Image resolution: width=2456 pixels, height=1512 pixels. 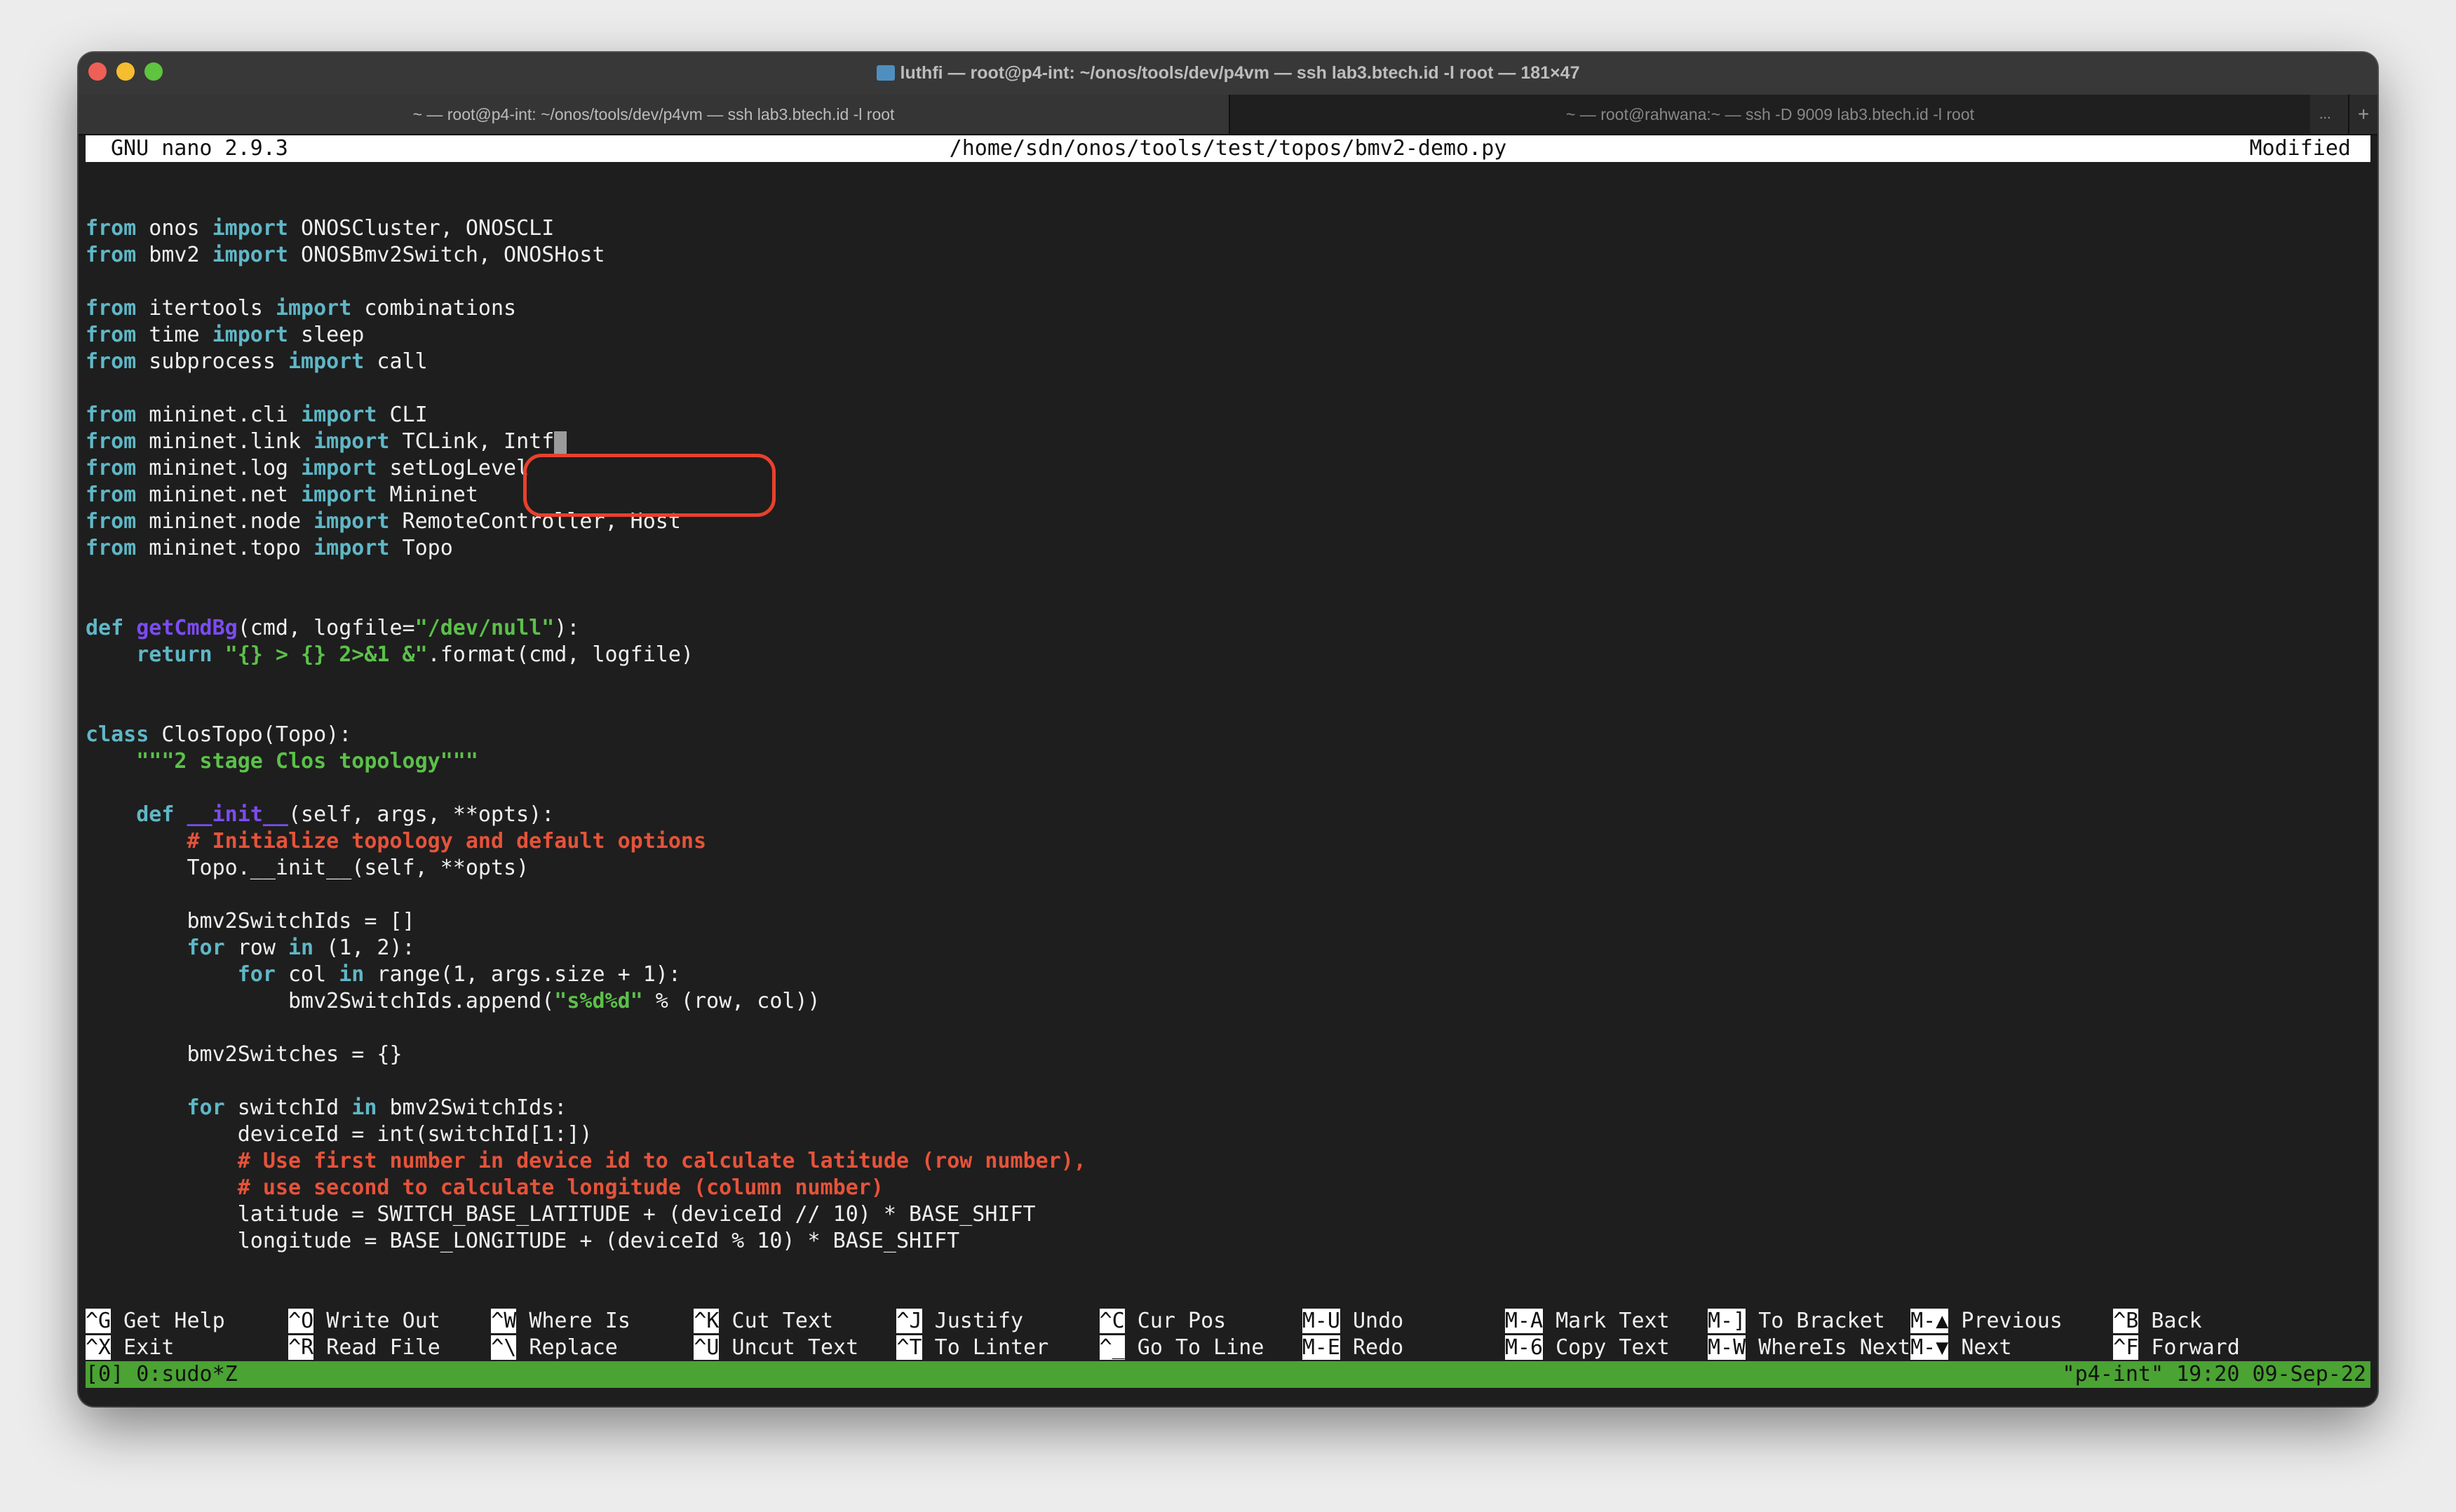 What do you see at coordinates (1228, 441) in the screenshot?
I see `code-line: from mininet.link import TCLink, Intf` at bounding box center [1228, 441].